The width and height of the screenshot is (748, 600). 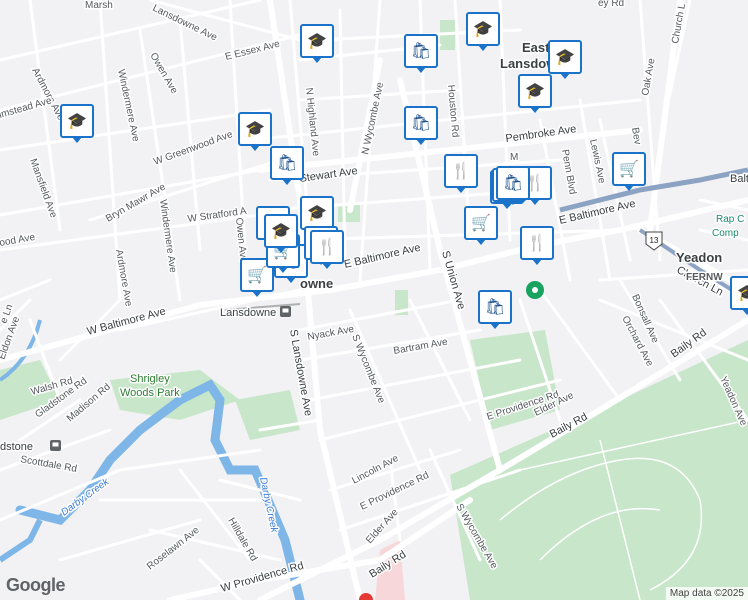 What do you see at coordinates (16, 447) in the screenshot?
I see `station-label-dstone: dstone` at bounding box center [16, 447].